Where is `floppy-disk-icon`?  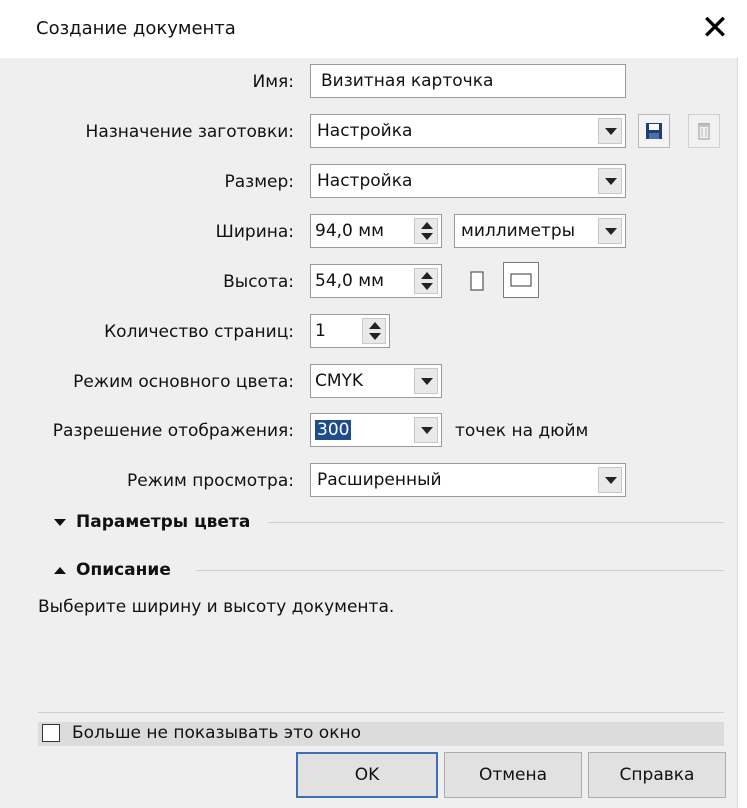 floppy-disk-icon is located at coordinates (654, 131).